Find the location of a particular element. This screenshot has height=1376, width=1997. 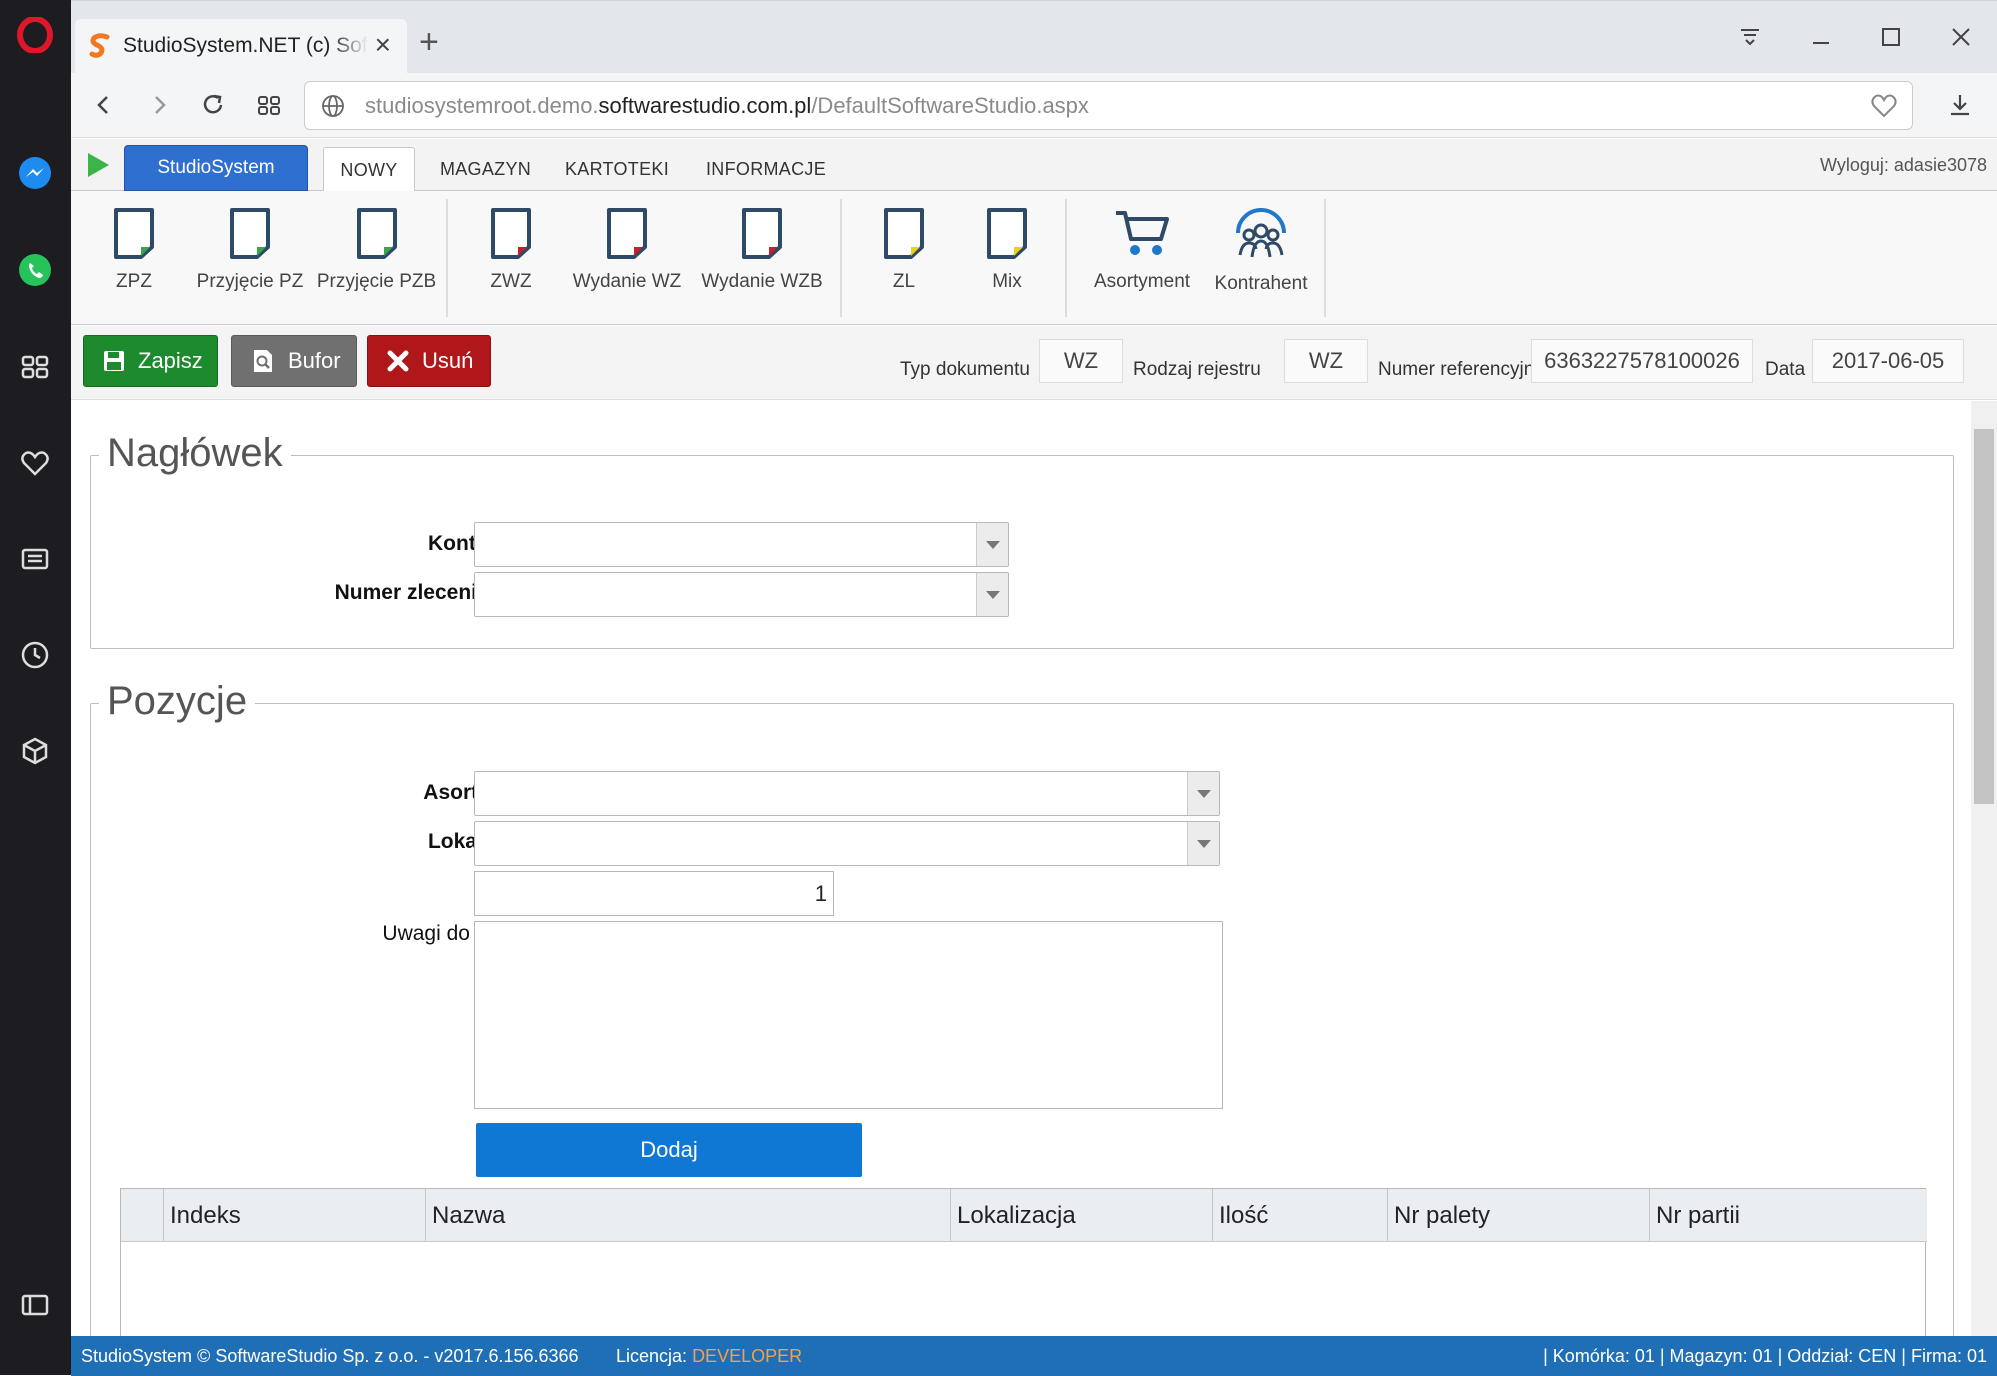

doc-type-field: WZ is located at coordinates (1081, 361).